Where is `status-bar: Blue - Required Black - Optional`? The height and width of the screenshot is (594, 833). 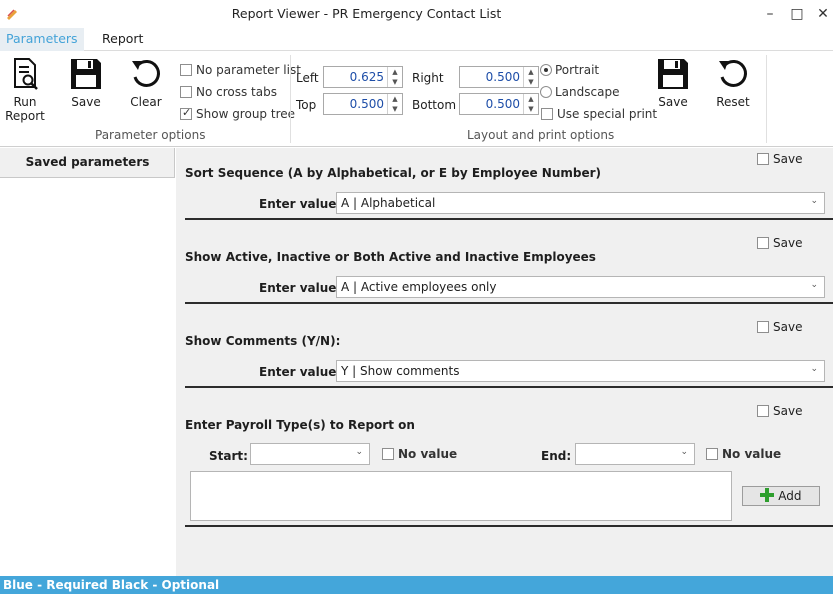
status-bar: Blue - Required Black - Optional is located at coordinates (416, 585).